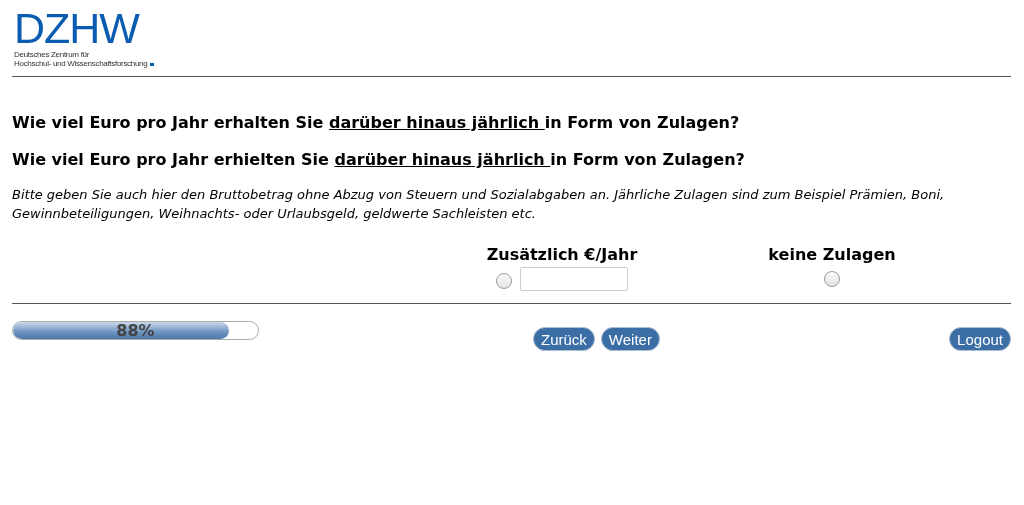 Image resolution: width=1024 pixels, height=505 pixels. Describe the element at coordinates (980, 339) in the screenshot. I see `logout-button: Logout` at that location.